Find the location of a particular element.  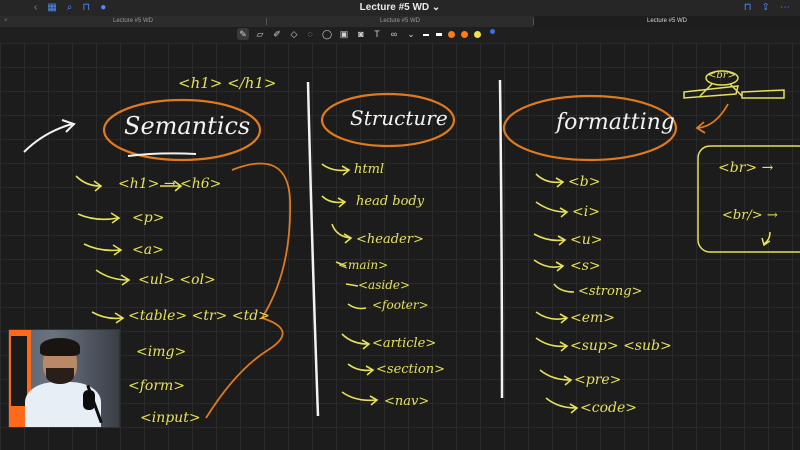

webcam-overlay is located at coordinates (64, 378).